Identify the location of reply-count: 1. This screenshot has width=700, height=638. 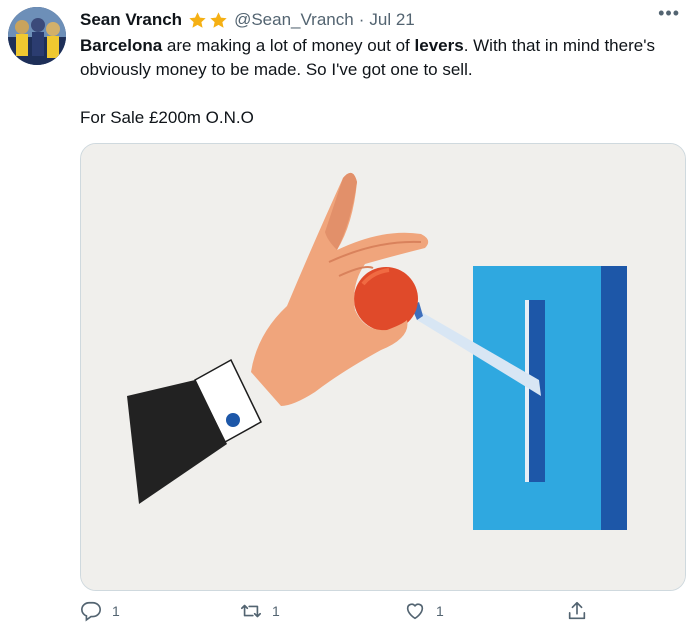
(116, 611).